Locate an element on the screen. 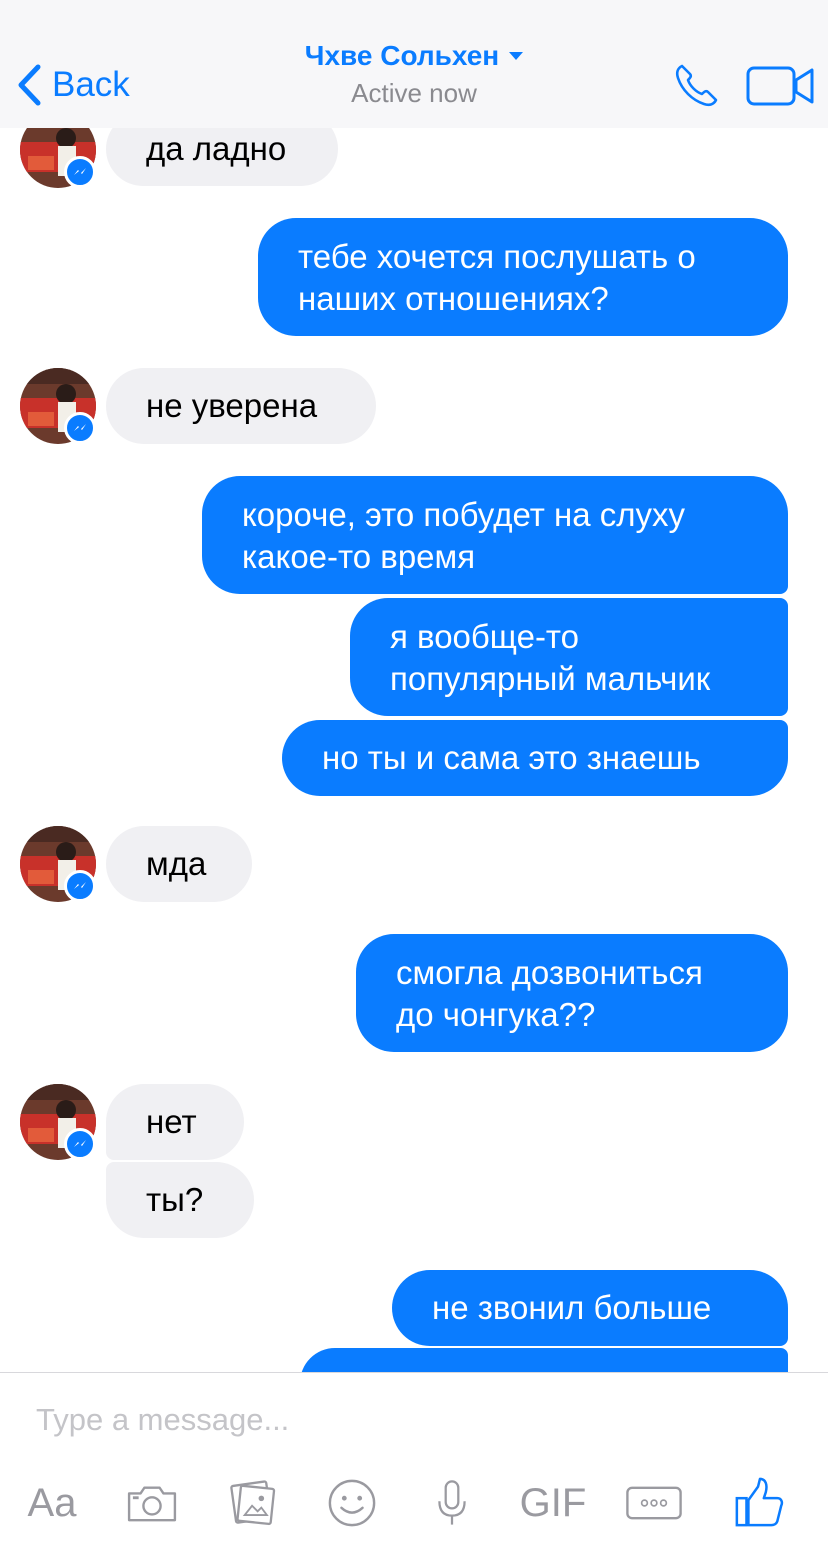 The height and width of the screenshot is (1550, 828). phone-icon is located at coordinates (696, 85).